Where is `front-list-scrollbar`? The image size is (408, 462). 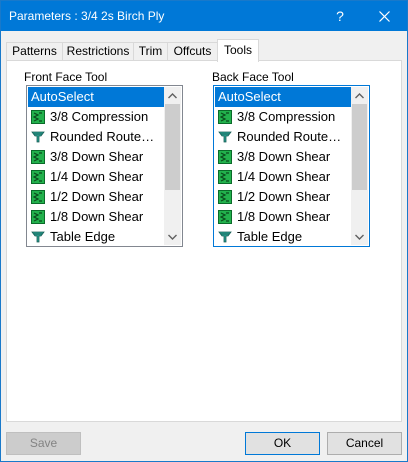
front-list-scrollbar is located at coordinates (172, 166).